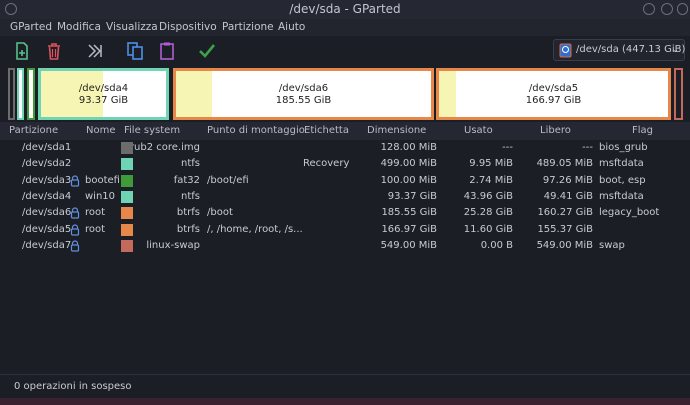 Image resolution: width=690 pixels, height=405 pixels. Describe the element at coordinates (33, 130) in the screenshot. I see `col-partizione: Partizione` at that location.